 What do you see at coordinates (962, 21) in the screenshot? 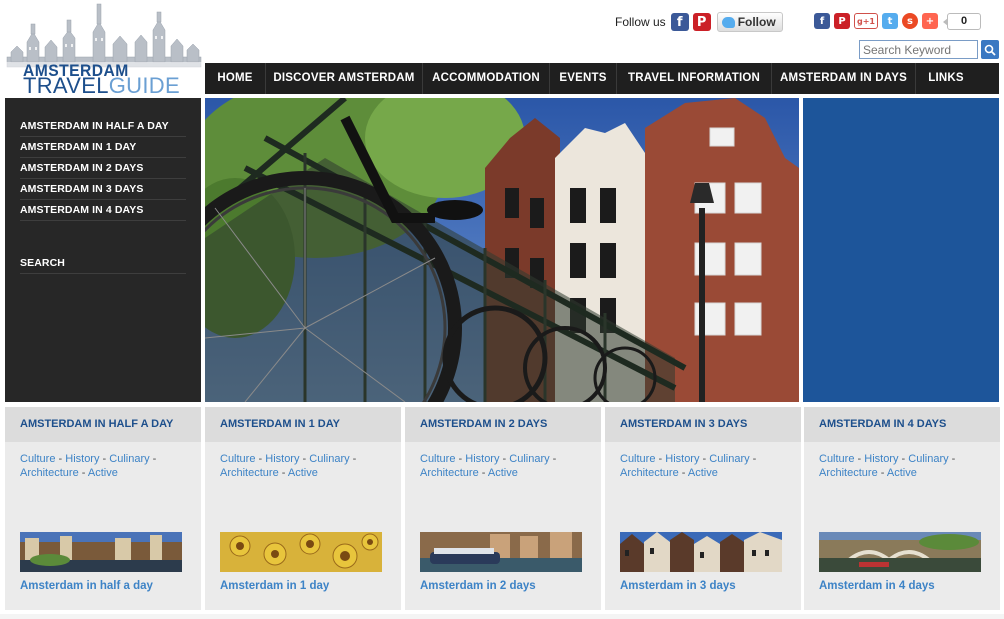
I see `share-count: 0` at bounding box center [962, 21].